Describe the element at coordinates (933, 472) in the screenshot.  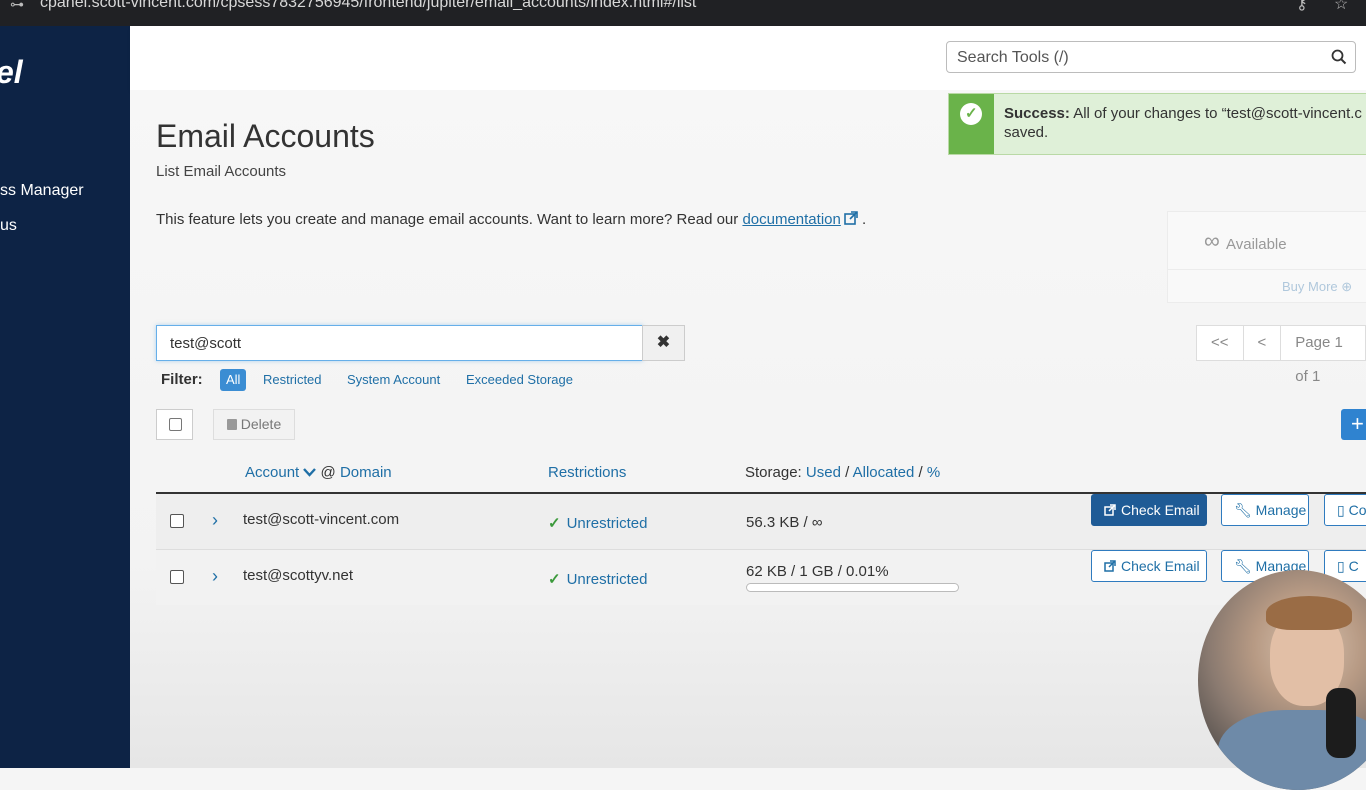
I see `sort-percent: %` at that location.